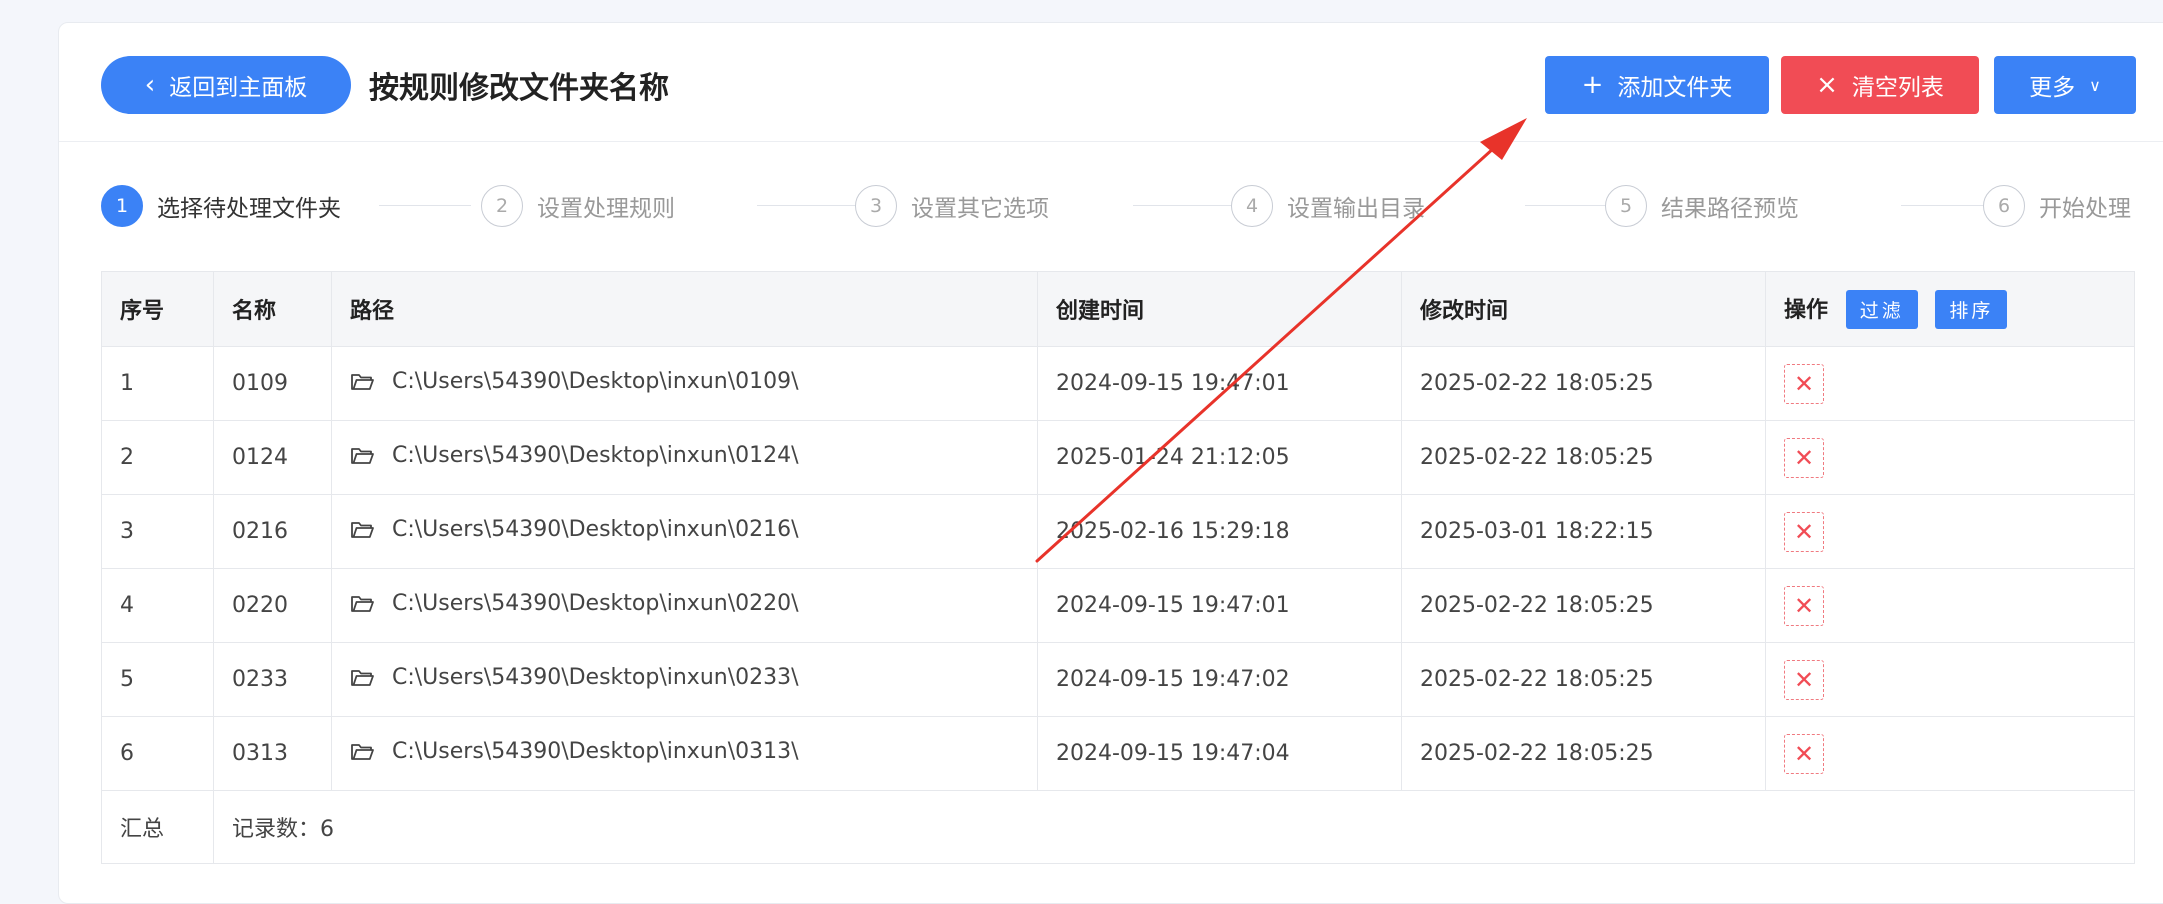  Describe the element at coordinates (1971, 309) in the screenshot. I see `sort-button: 排序` at that location.